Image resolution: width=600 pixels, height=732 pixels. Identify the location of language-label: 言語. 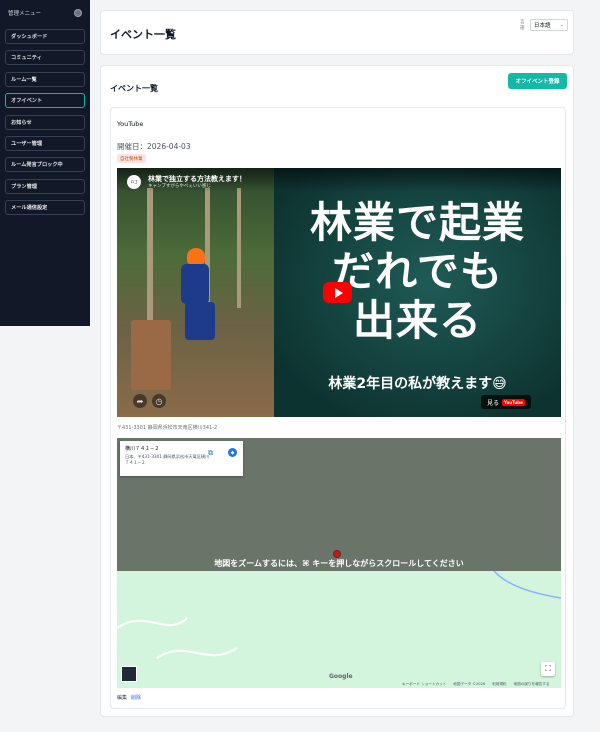
(522, 25).